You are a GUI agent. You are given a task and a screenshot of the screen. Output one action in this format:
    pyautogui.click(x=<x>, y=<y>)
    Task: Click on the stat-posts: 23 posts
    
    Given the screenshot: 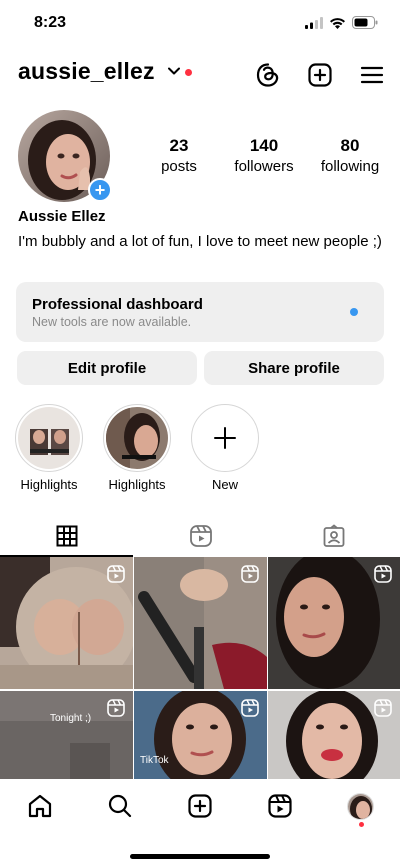 What is the action you would take?
    pyautogui.click(x=179, y=155)
    